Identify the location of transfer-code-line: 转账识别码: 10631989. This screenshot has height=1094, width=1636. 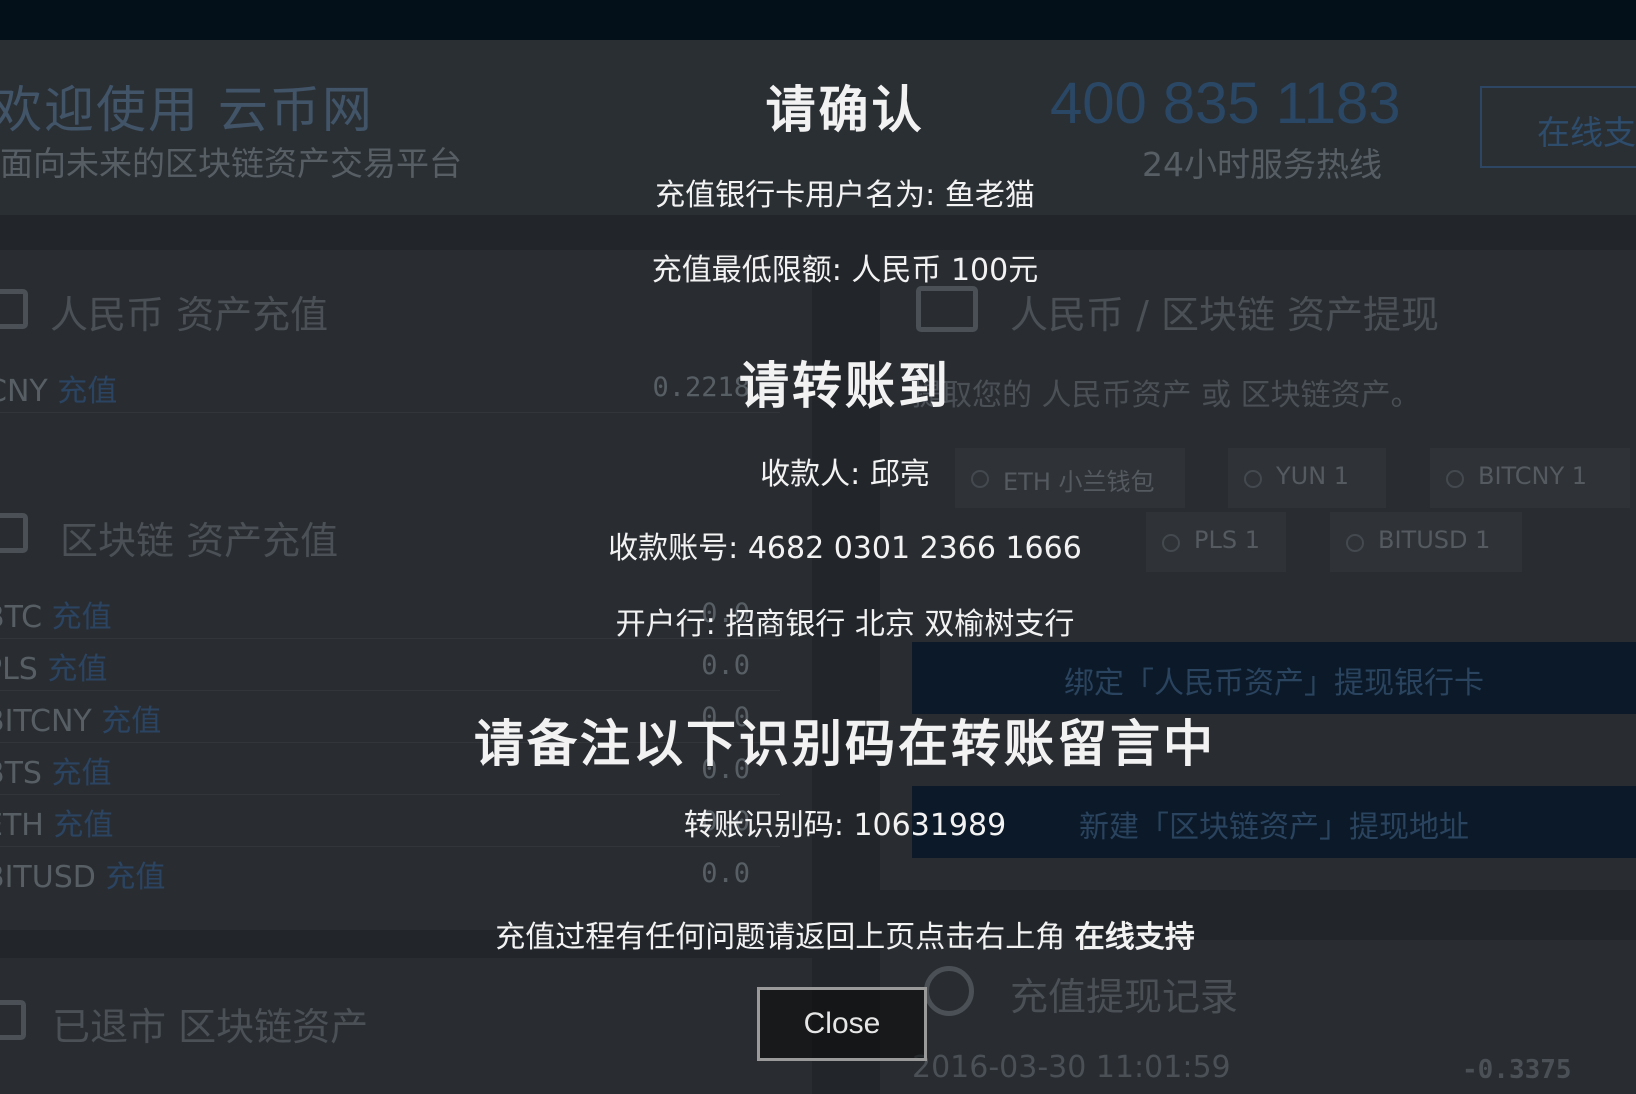
(845, 825).